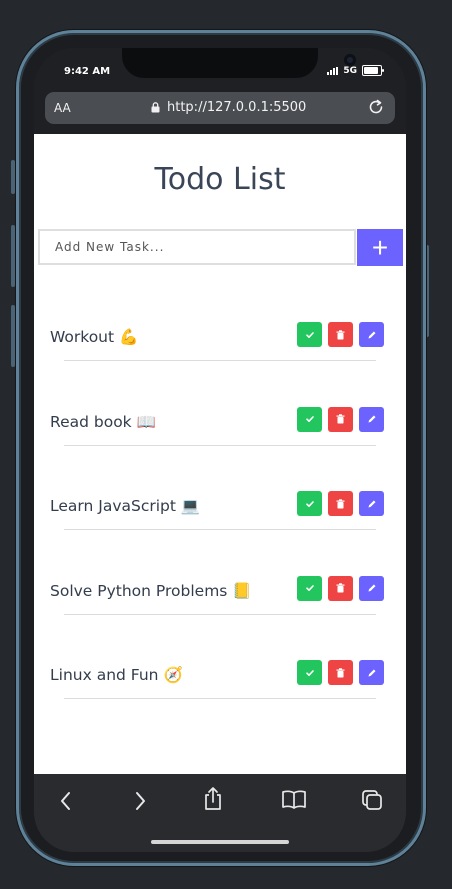 The width and height of the screenshot is (452, 889). I want to click on signal-icon, so click(333, 70).